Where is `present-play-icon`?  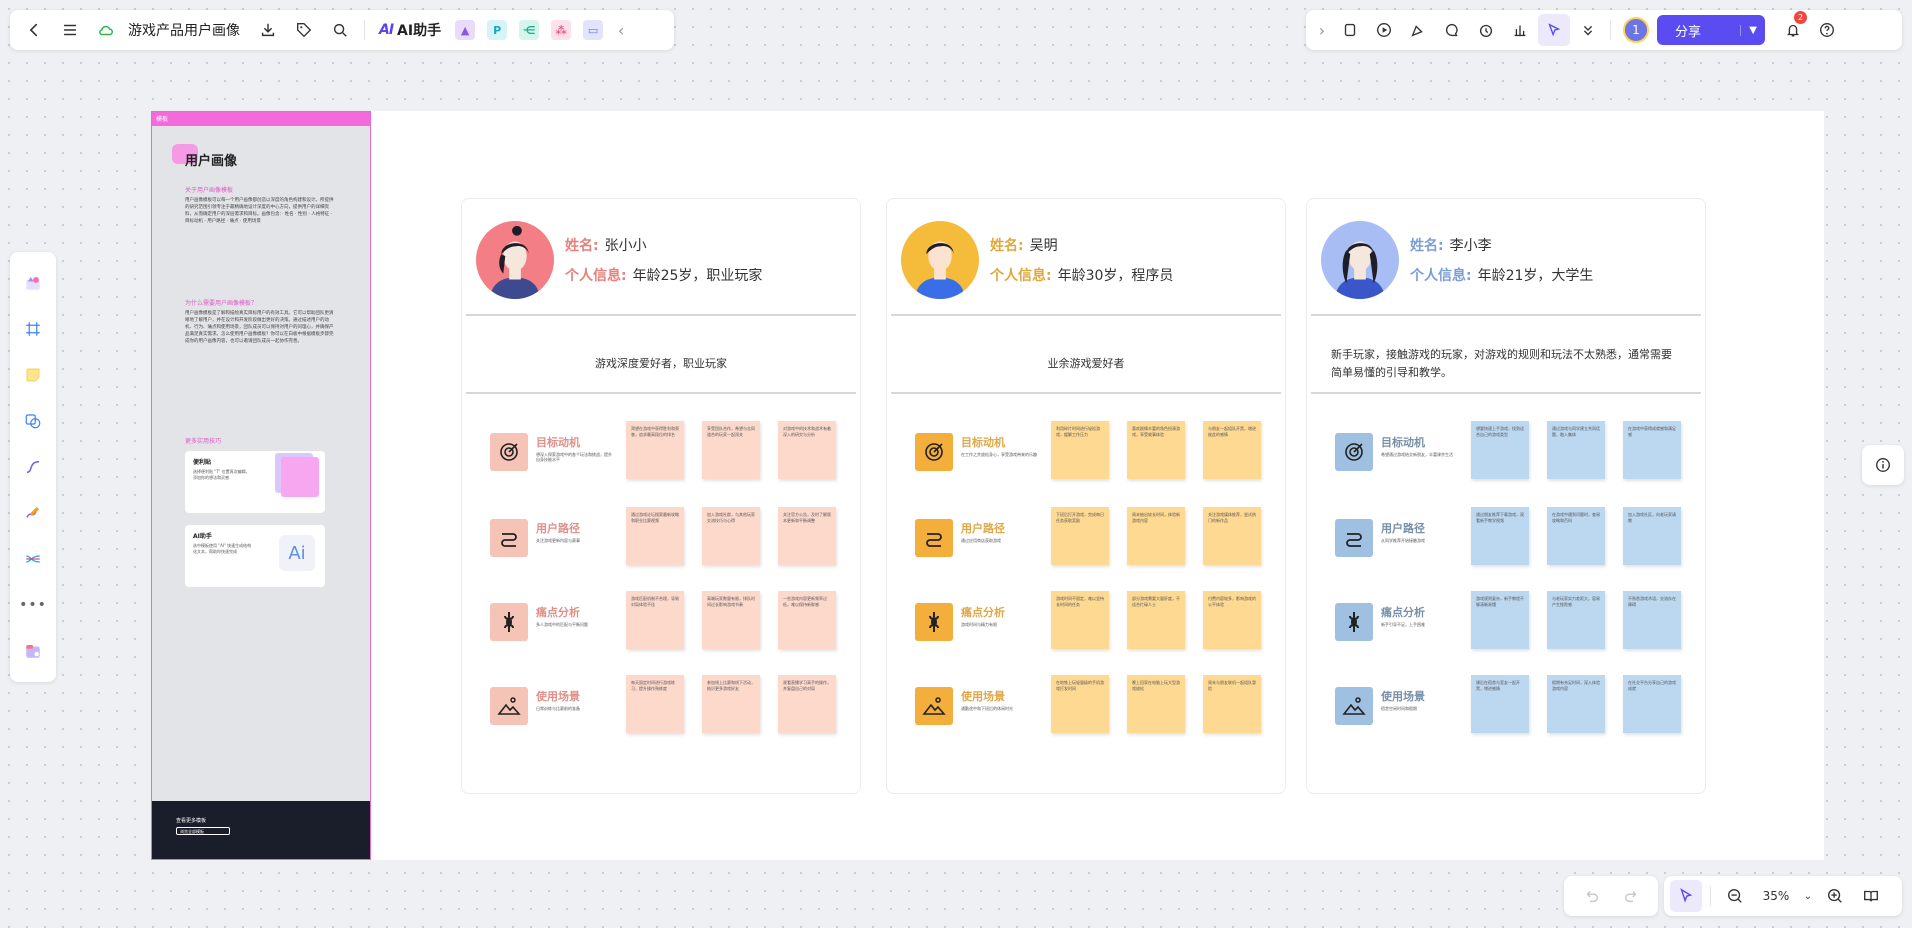 present-play-icon is located at coordinates (1384, 30).